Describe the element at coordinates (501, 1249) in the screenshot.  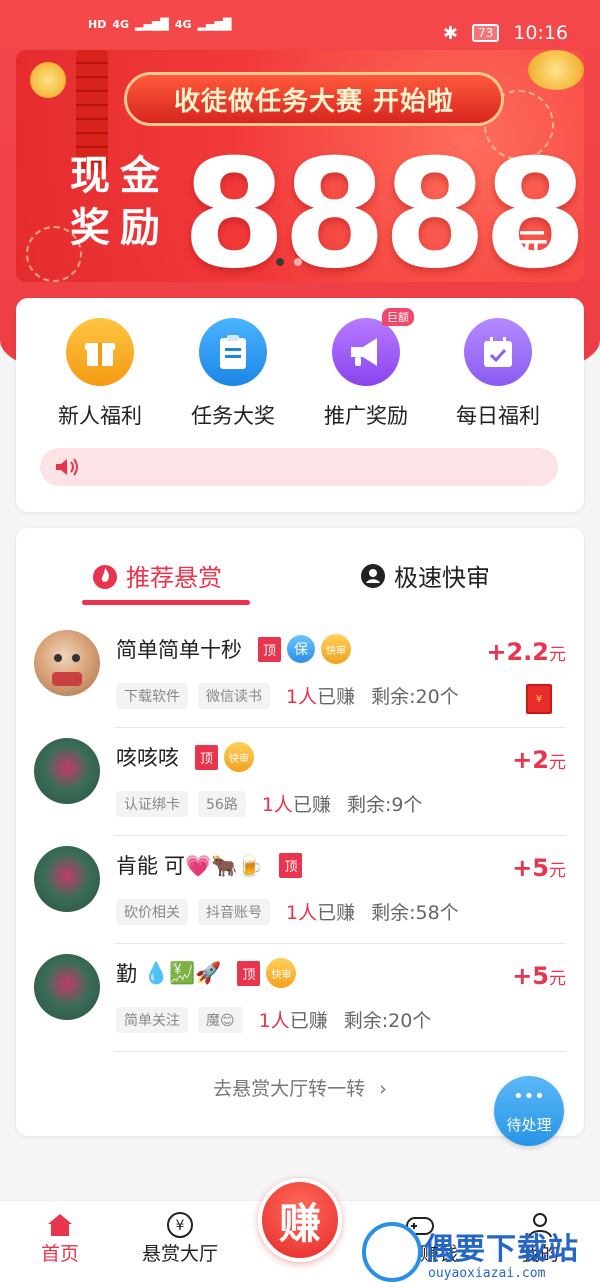
I see `watermark-text: 偶要下载站` at that location.